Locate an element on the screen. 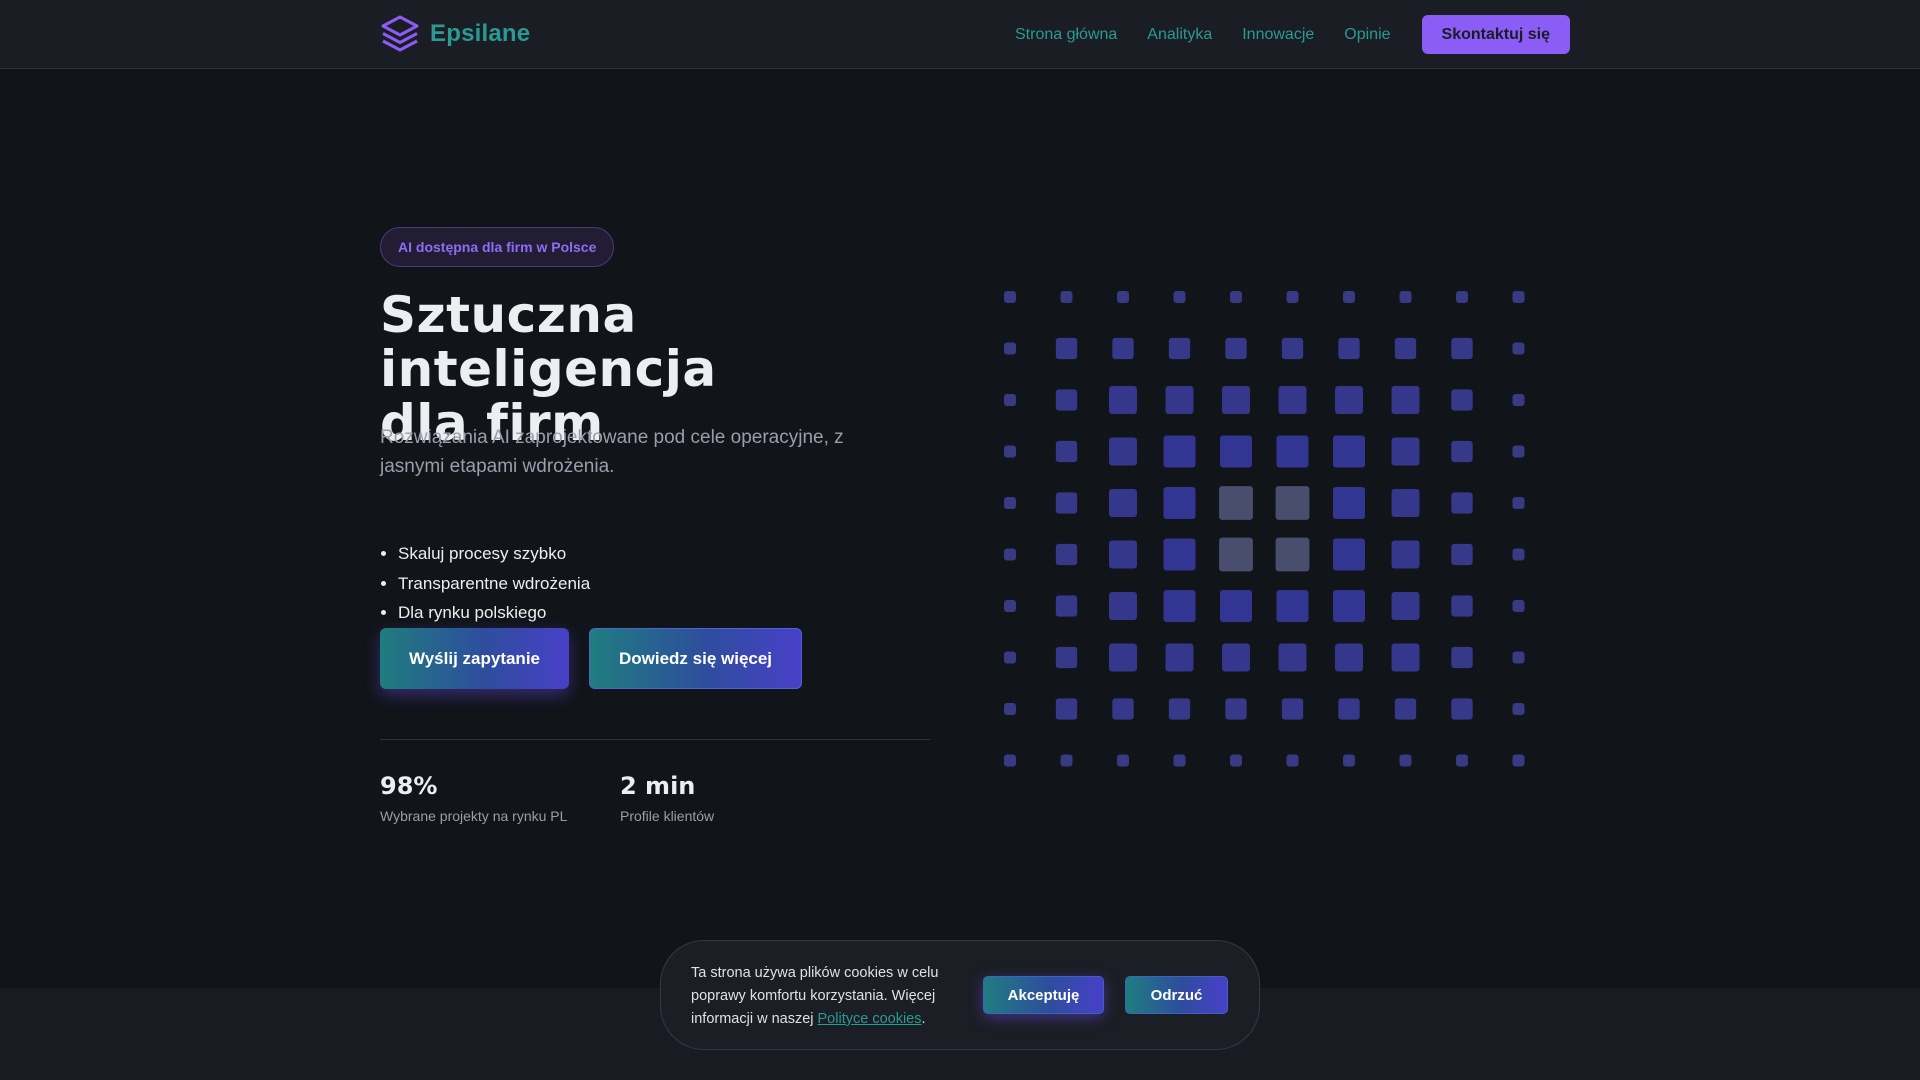 The image size is (1920, 1080). nav-link-innovations: Innowacje is located at coordinates (1278, 35).